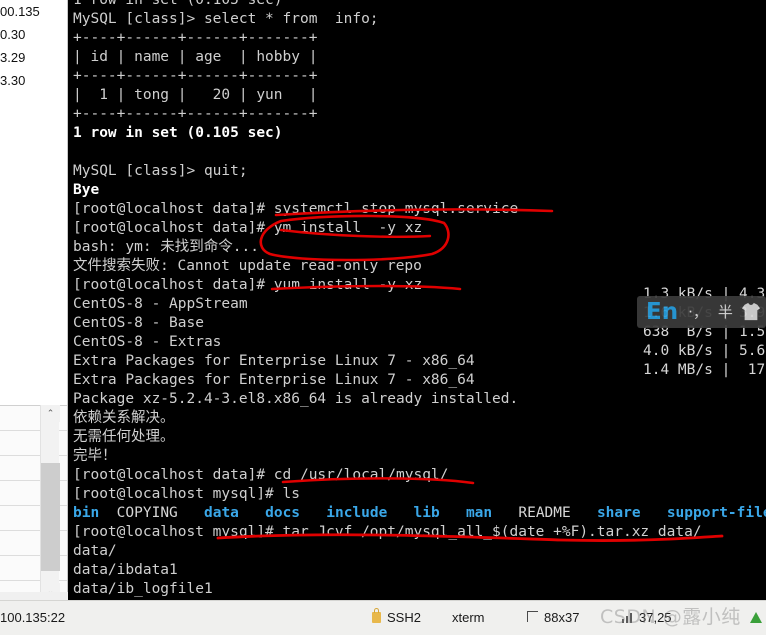 The image size is (766, 635). I want to click on status-connection-address: 100.135:22, so click(33, 617).